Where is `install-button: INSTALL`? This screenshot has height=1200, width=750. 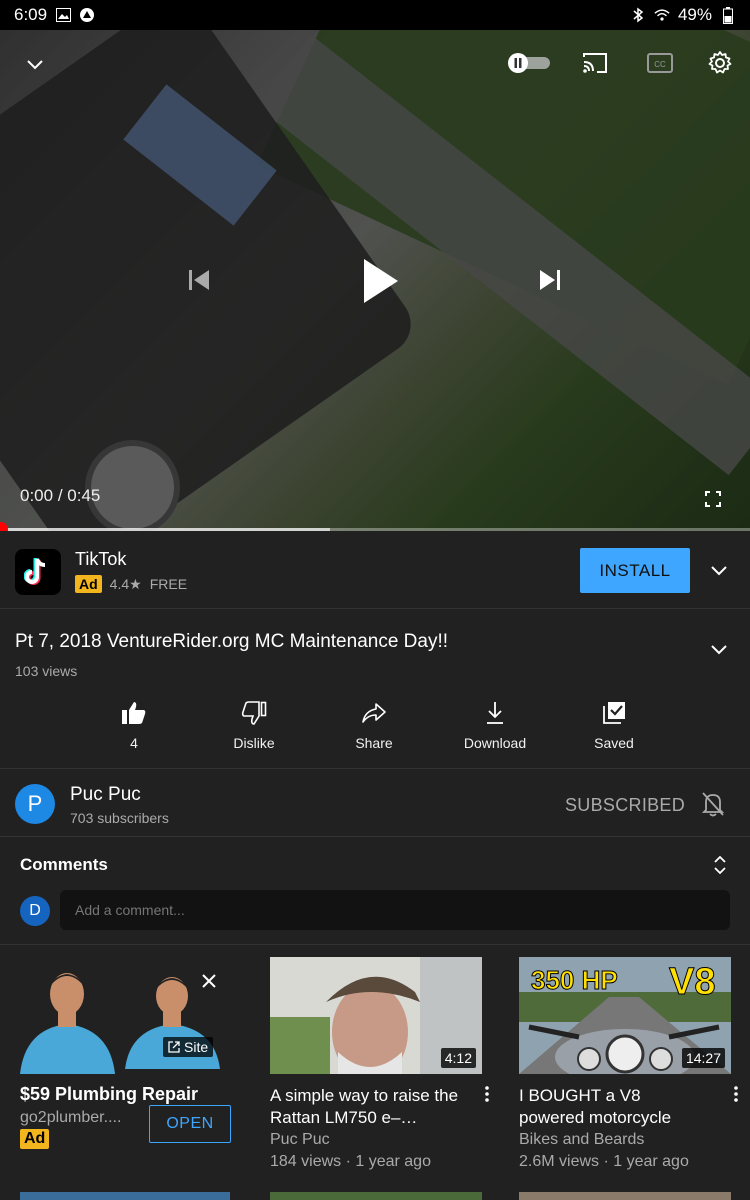
install-button: INSTALL is located at coordinates (635, 570).